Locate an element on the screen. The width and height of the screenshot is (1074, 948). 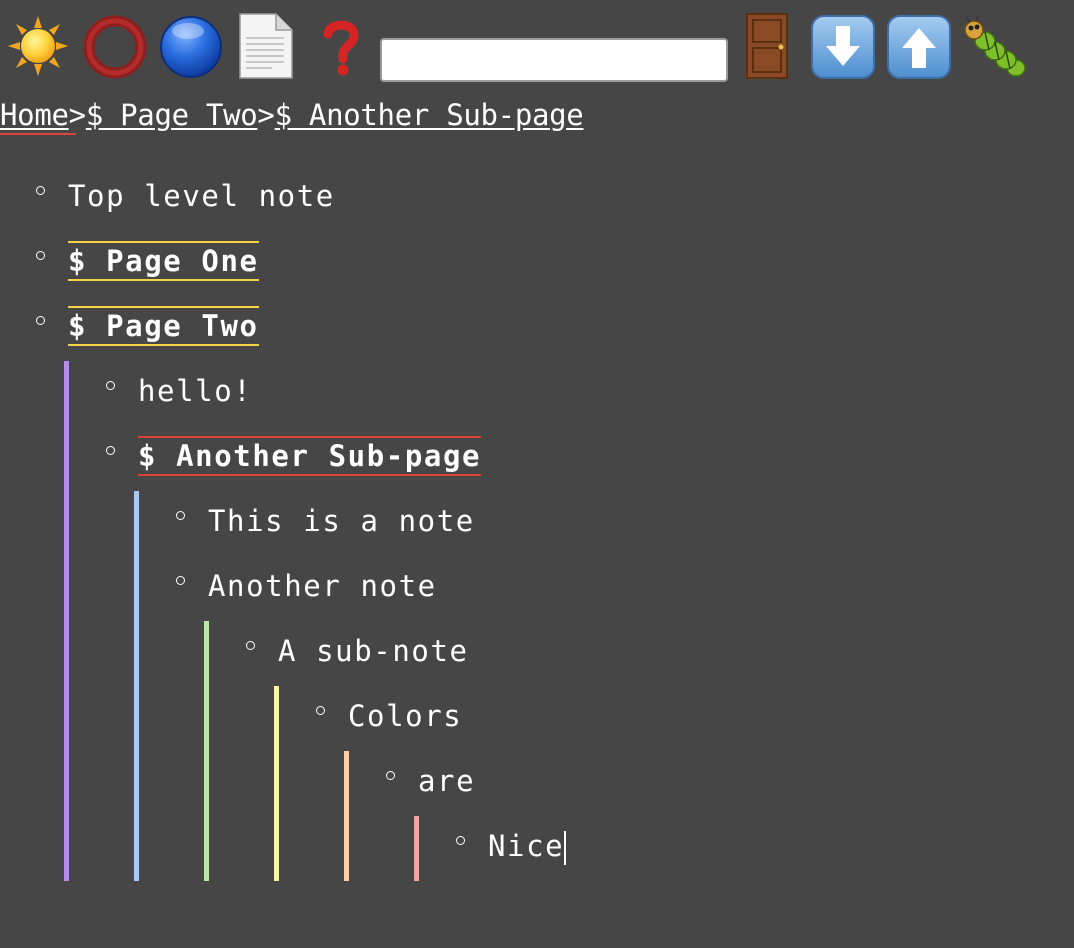
note-text: Nice is located at coordinates (526, 846).